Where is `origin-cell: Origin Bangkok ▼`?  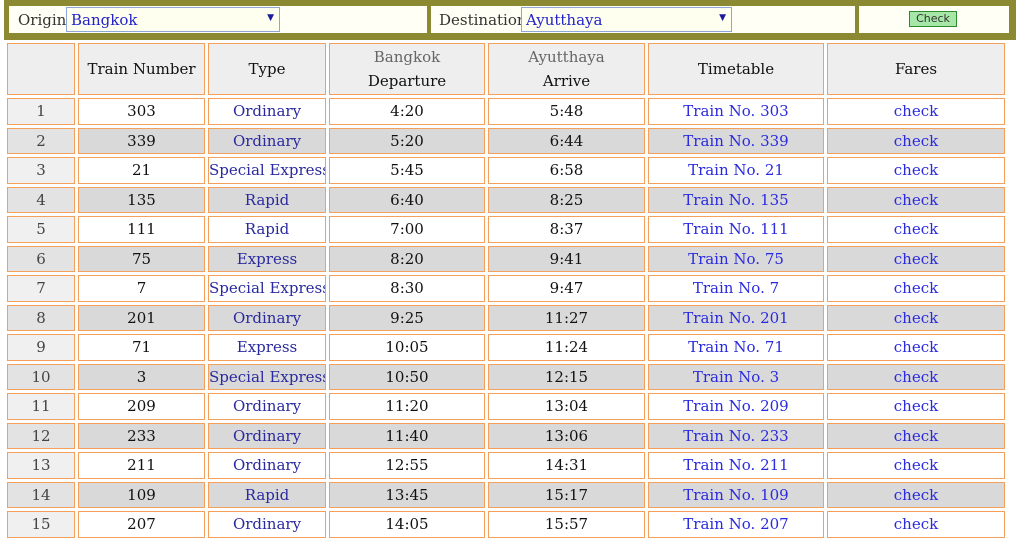 origin-cell: Origin Bangkok ▼ is located at coordinates (218, 19).